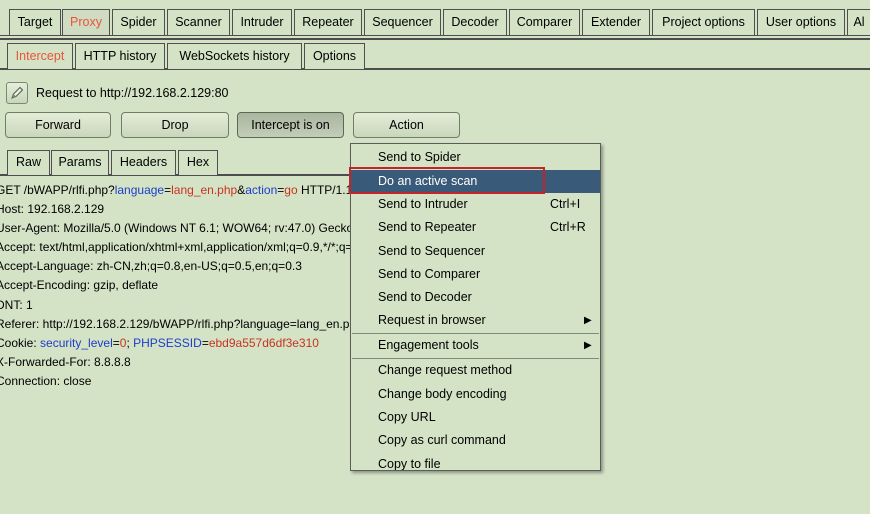 This screenshot has height=514, width=870. What do you see at coordinates (17, 93) in the screenshot?
I see `pencil-icon` at bounding box center [17, 93].